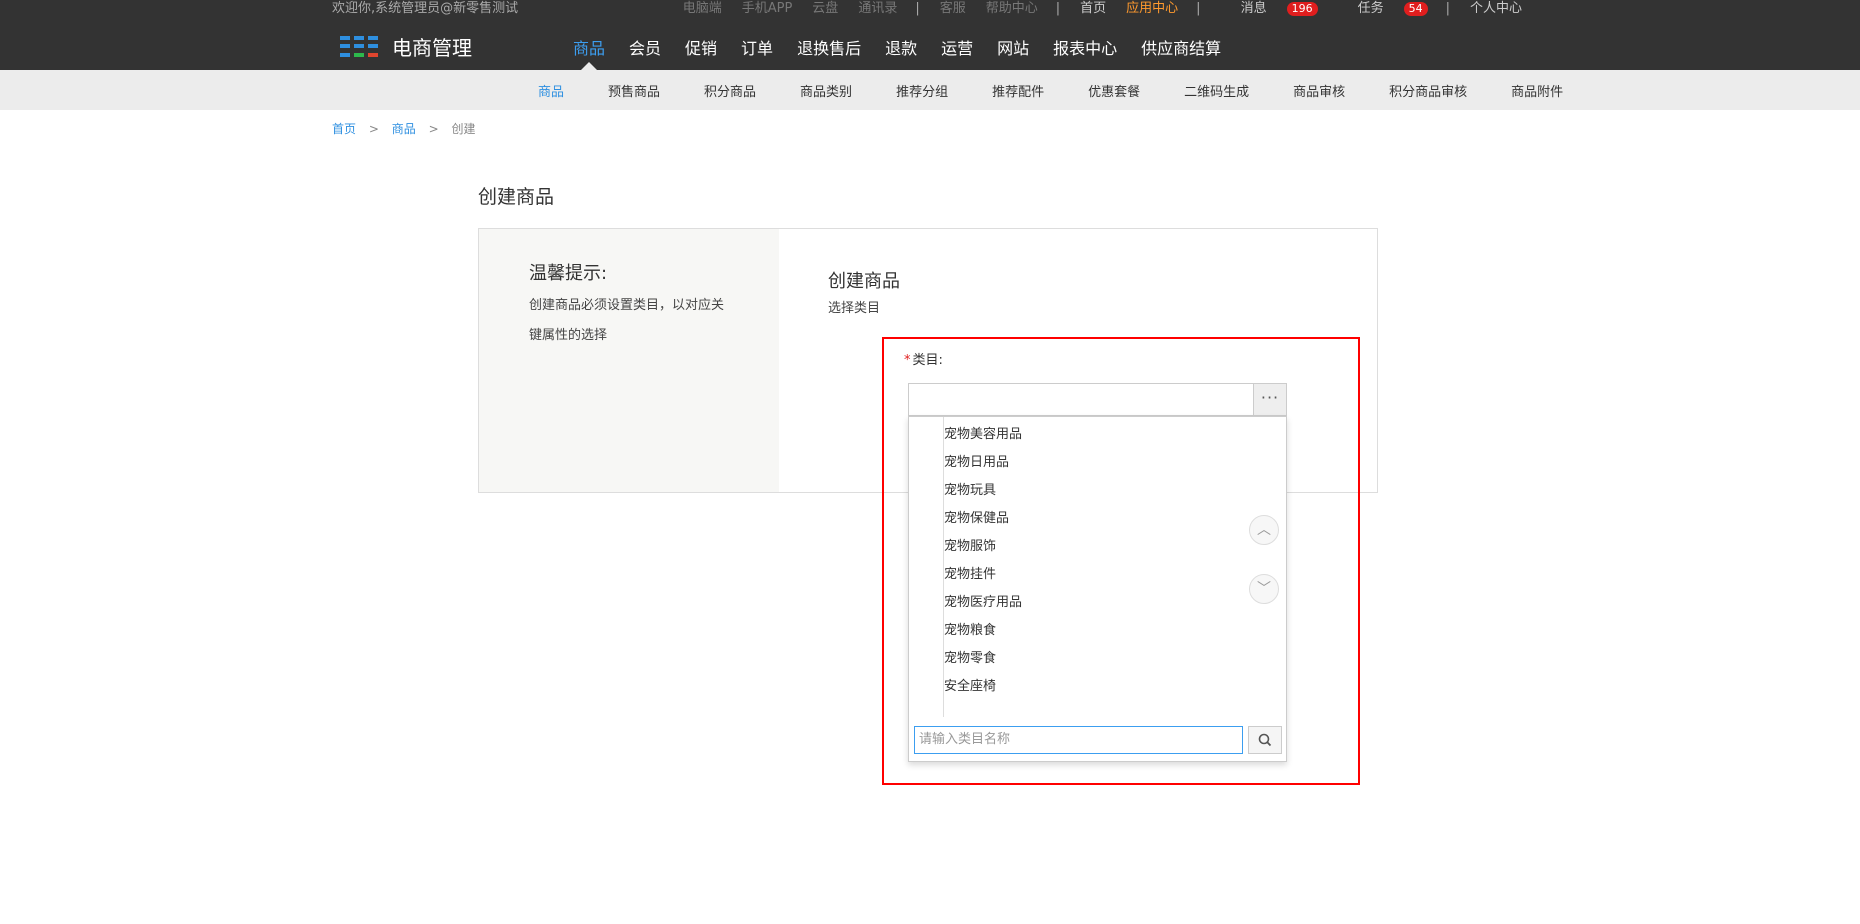  I want to click on link-profile: 个人中心, so click(1496, 8).